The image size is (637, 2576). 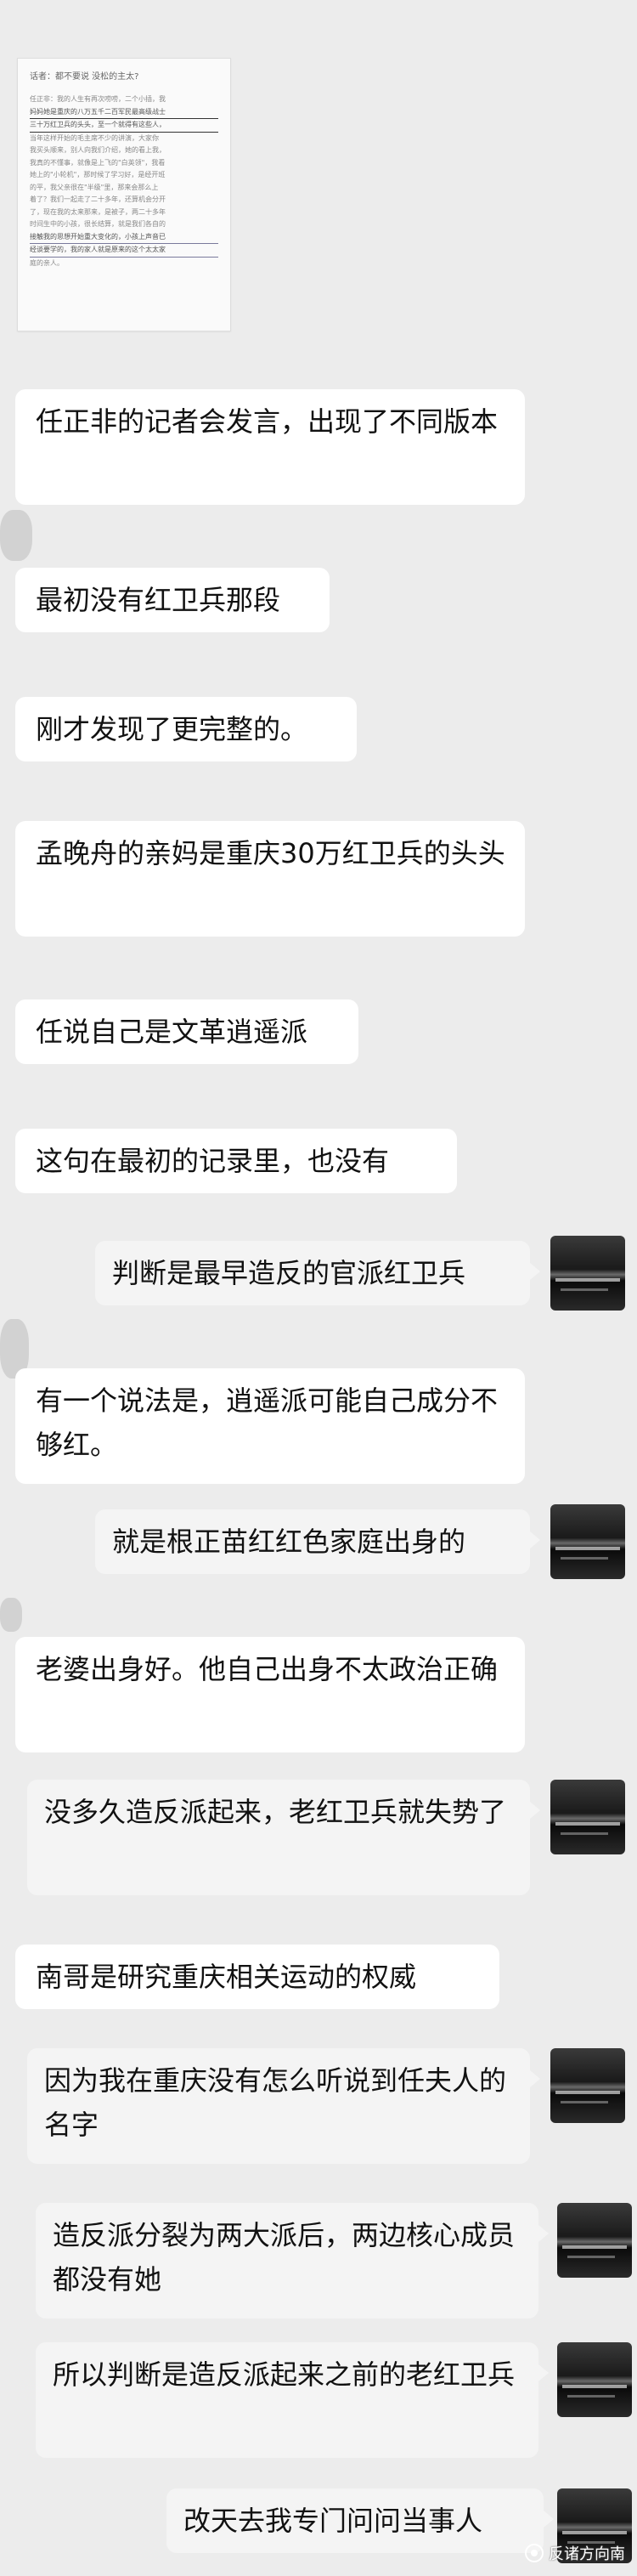 I want to click on chat-message-left: 南哥是研究重庆相关运动的权威, so click(x=257, y=1977).